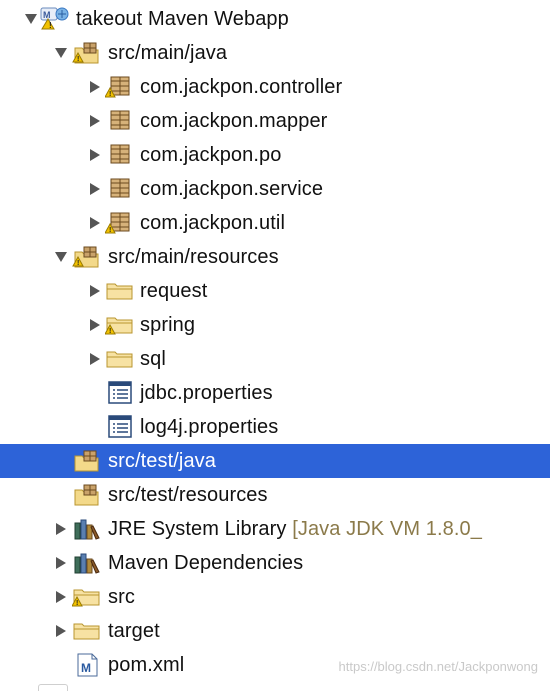  What do you see at coordinates (55, 19) in the screenshot?
I see `maven-project-icon: M !` at bounding box center [55, 19].